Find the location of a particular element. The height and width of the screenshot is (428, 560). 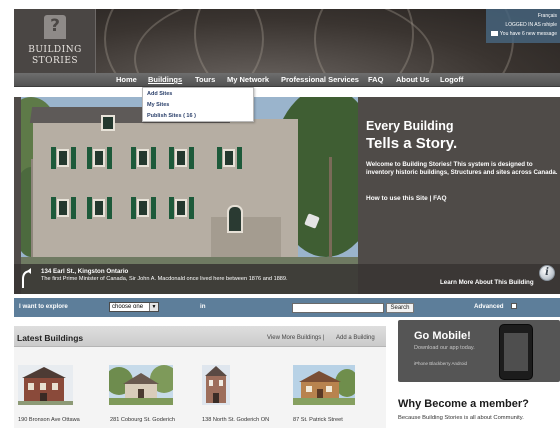

explore-type-select: choose one ▼ is located at coordinates (134, 307).